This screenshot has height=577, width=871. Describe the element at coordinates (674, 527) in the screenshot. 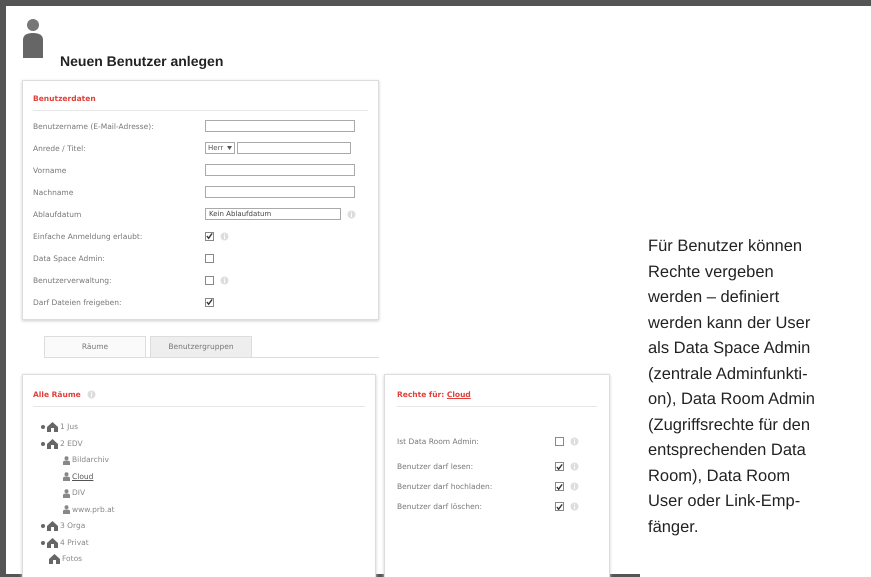

I see `caption-line: fänger.` at that location.